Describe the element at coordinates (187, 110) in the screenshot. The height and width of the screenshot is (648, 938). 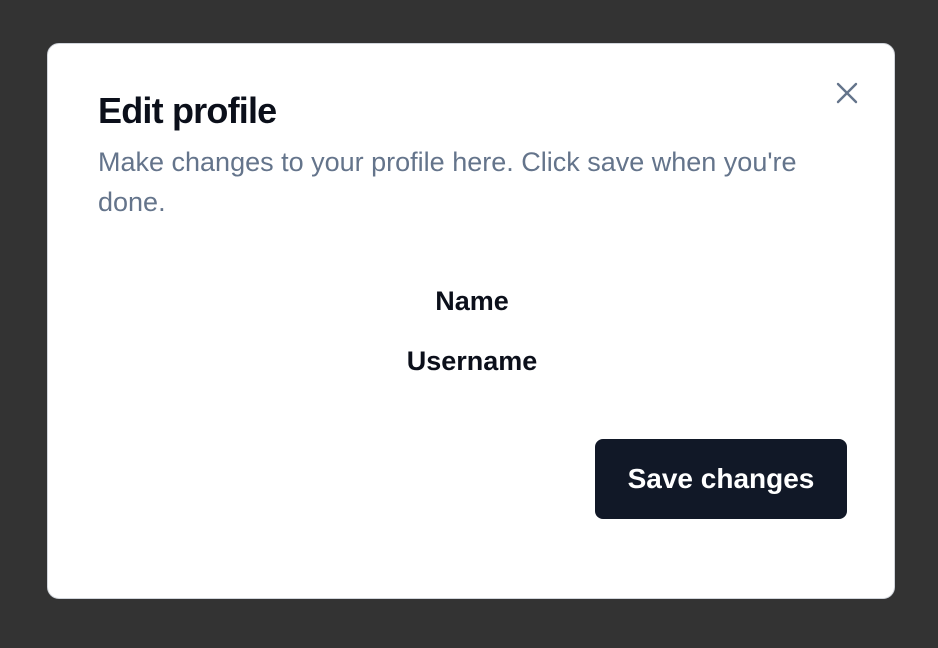
I see `dialog-title: Edit profile` at that location.